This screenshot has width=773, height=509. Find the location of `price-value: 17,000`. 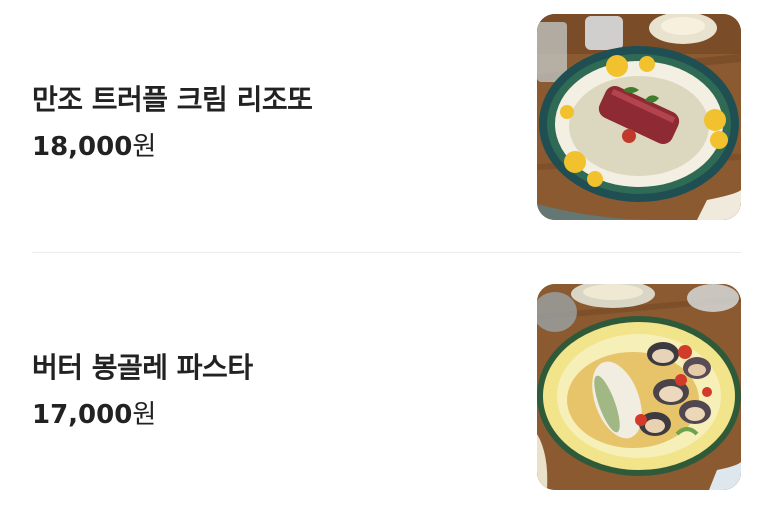

price-value: 17,000 is located at coordinates (82, 415).